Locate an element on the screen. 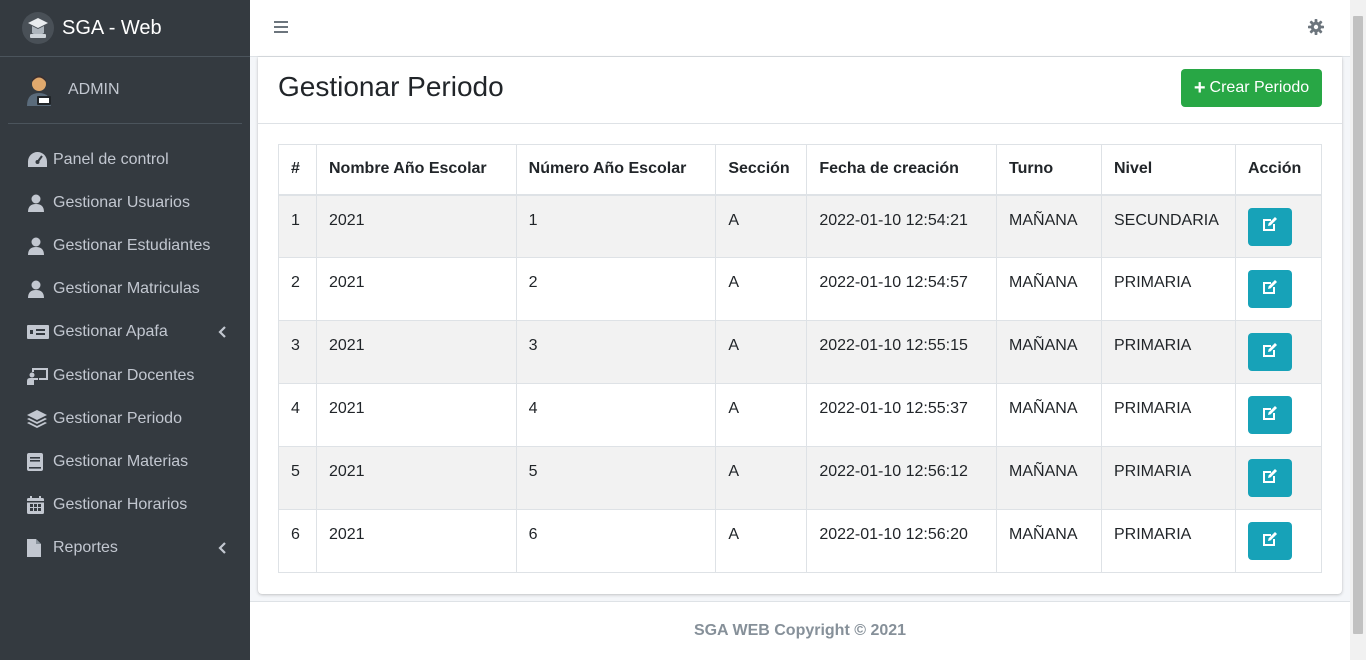 This screenshot has height=660, width=1366. cell-level: SECUNDARIA is located at coordinates (1168, 226).